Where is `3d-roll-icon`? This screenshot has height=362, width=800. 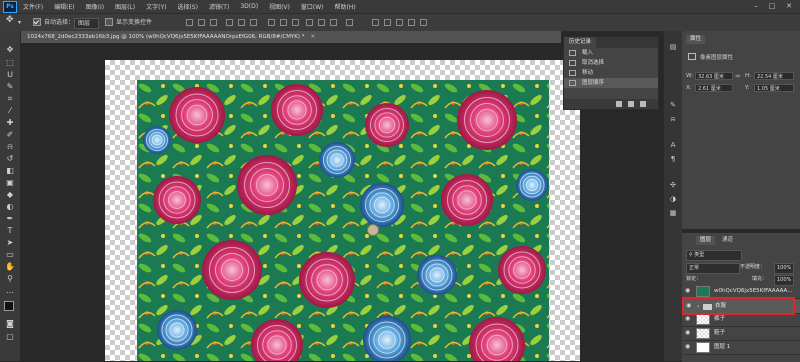 3d-roll-icon is located at coordinates (387, 22).